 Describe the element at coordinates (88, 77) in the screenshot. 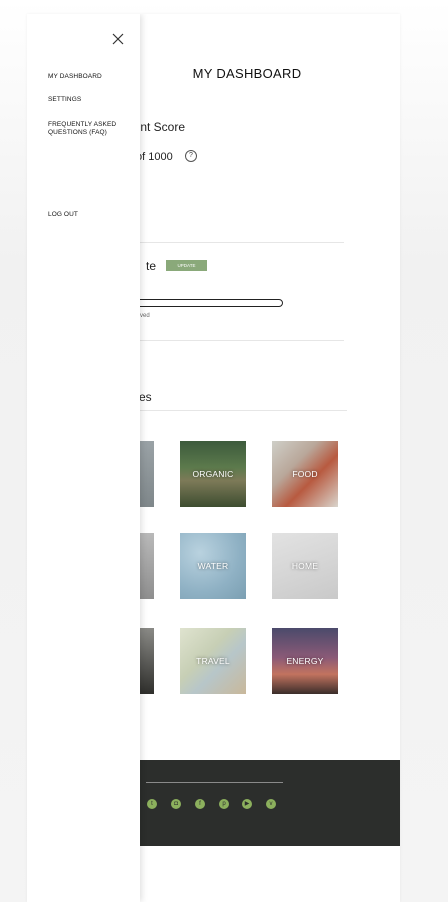

I see `nav-item-my-dashboard: MY DASHBOARD` at that location.